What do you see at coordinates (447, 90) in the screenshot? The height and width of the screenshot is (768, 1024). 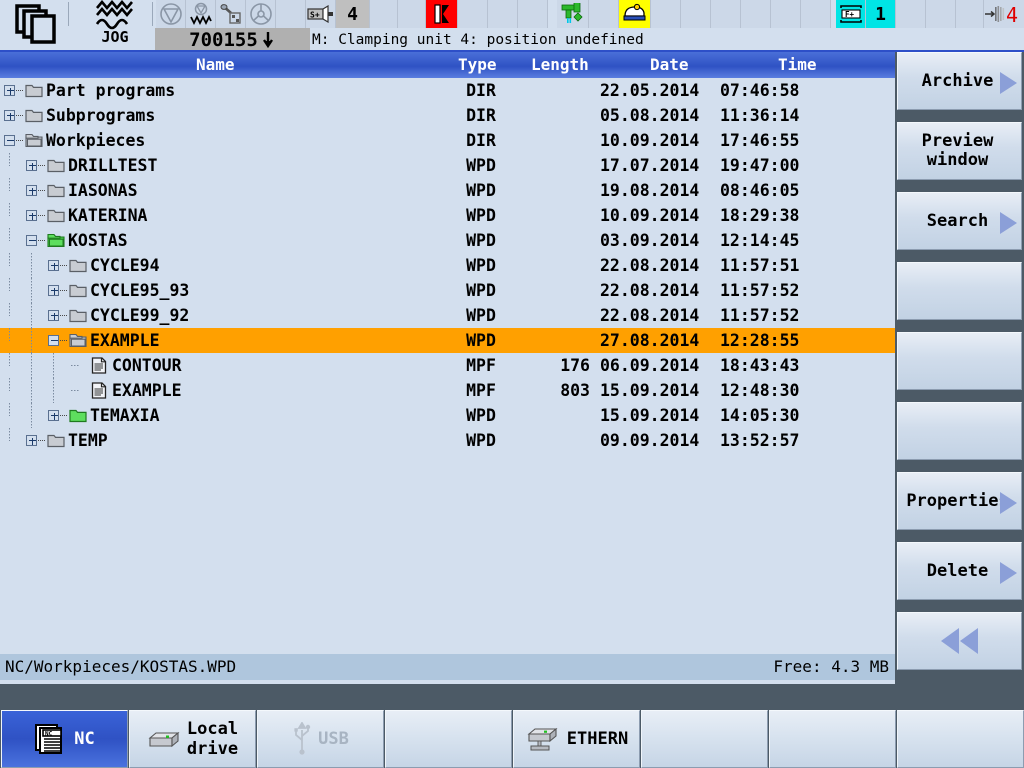 I see `table-row: Part programs DIR 22.05.2014 07:46:58` at bounding box center [447, 90].